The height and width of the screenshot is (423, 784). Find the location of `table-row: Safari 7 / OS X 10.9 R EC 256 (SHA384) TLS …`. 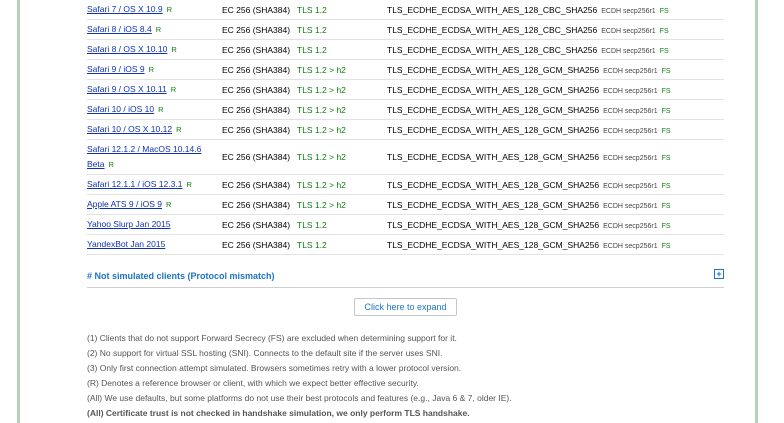

table-row: Safari 7 / OS X 10.9 R EC 256 (SHA384) TLS … is located at coordinates (405, 10).